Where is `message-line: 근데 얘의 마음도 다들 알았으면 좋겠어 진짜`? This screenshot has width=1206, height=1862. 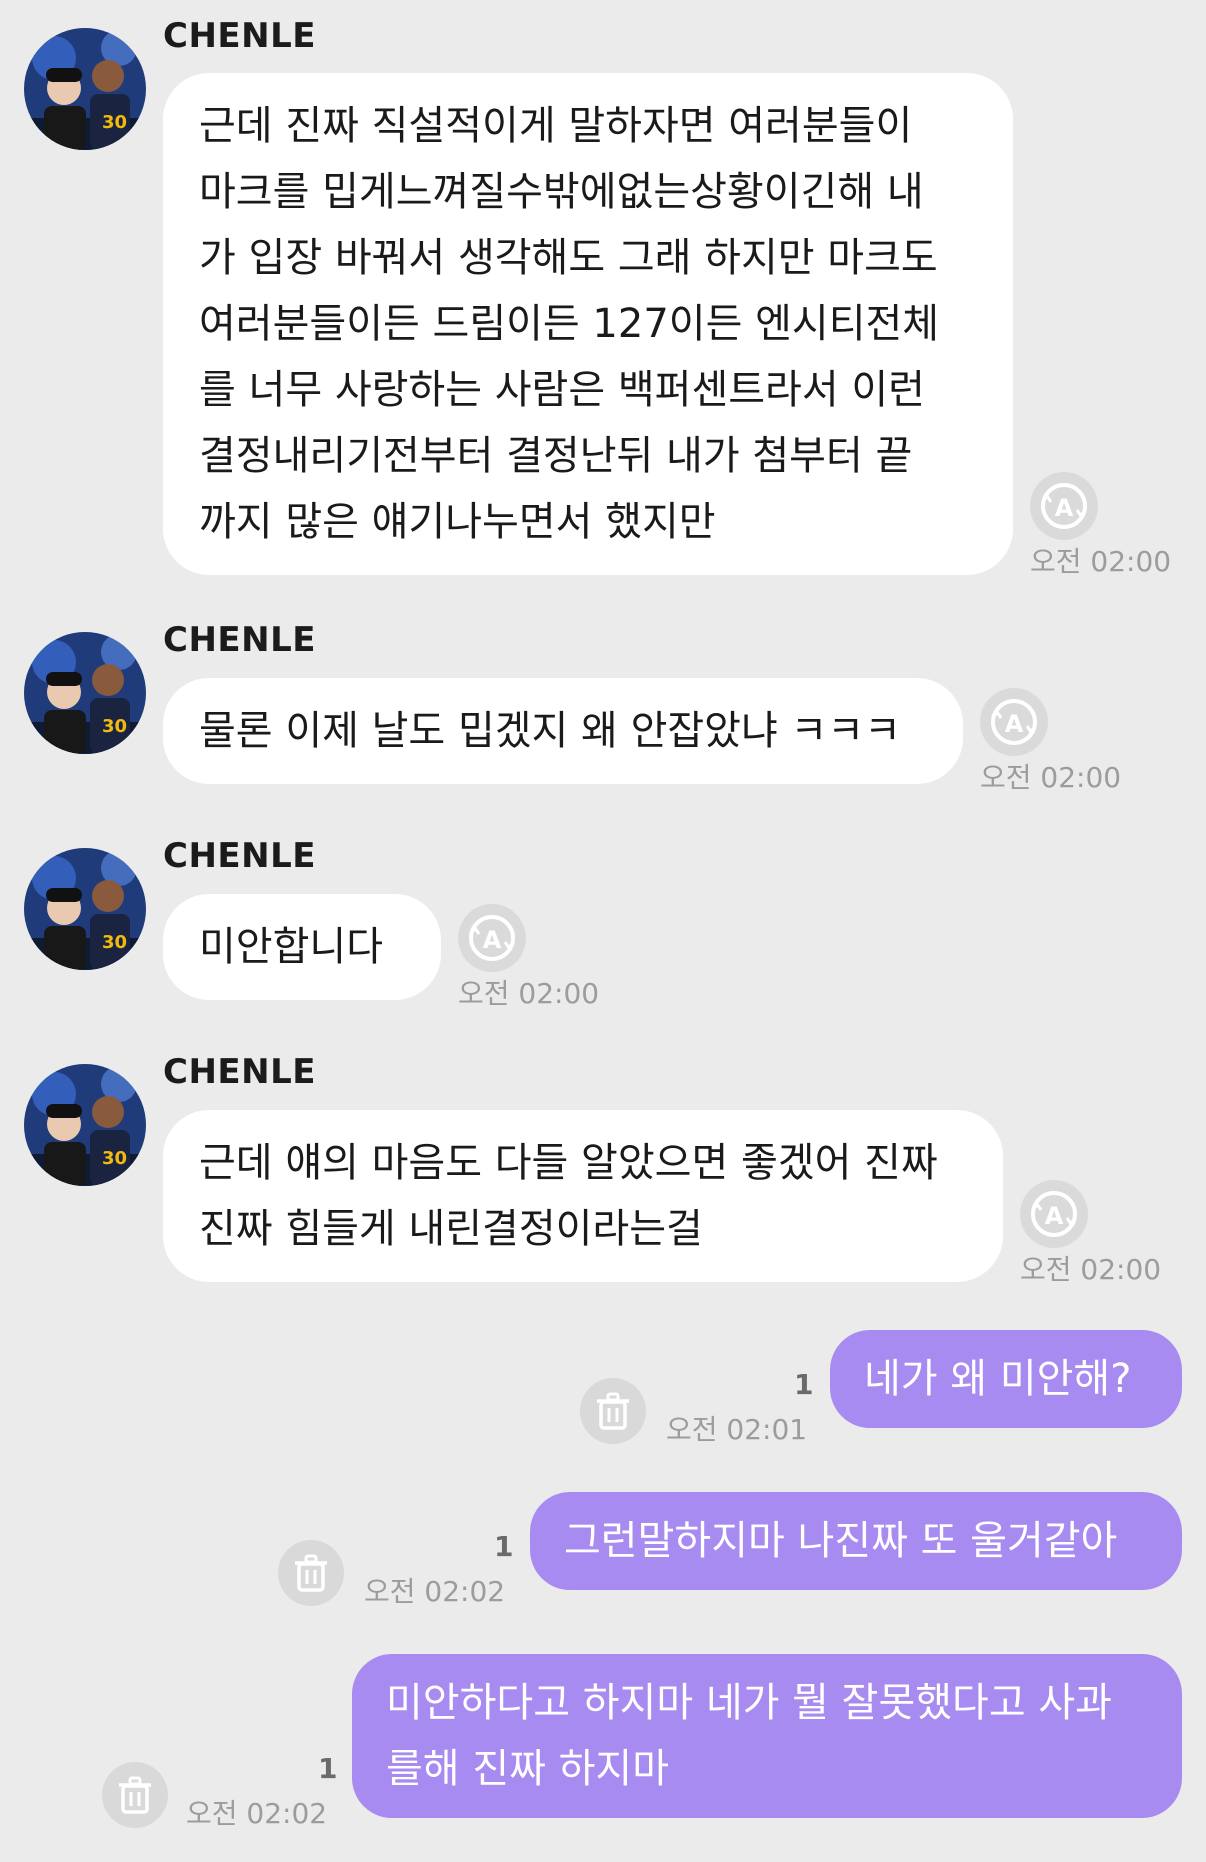
message-line: 근데 얘의 마음도 다들 알았으면 좋겠어 진짜 is located at coordinates (568, 1163).